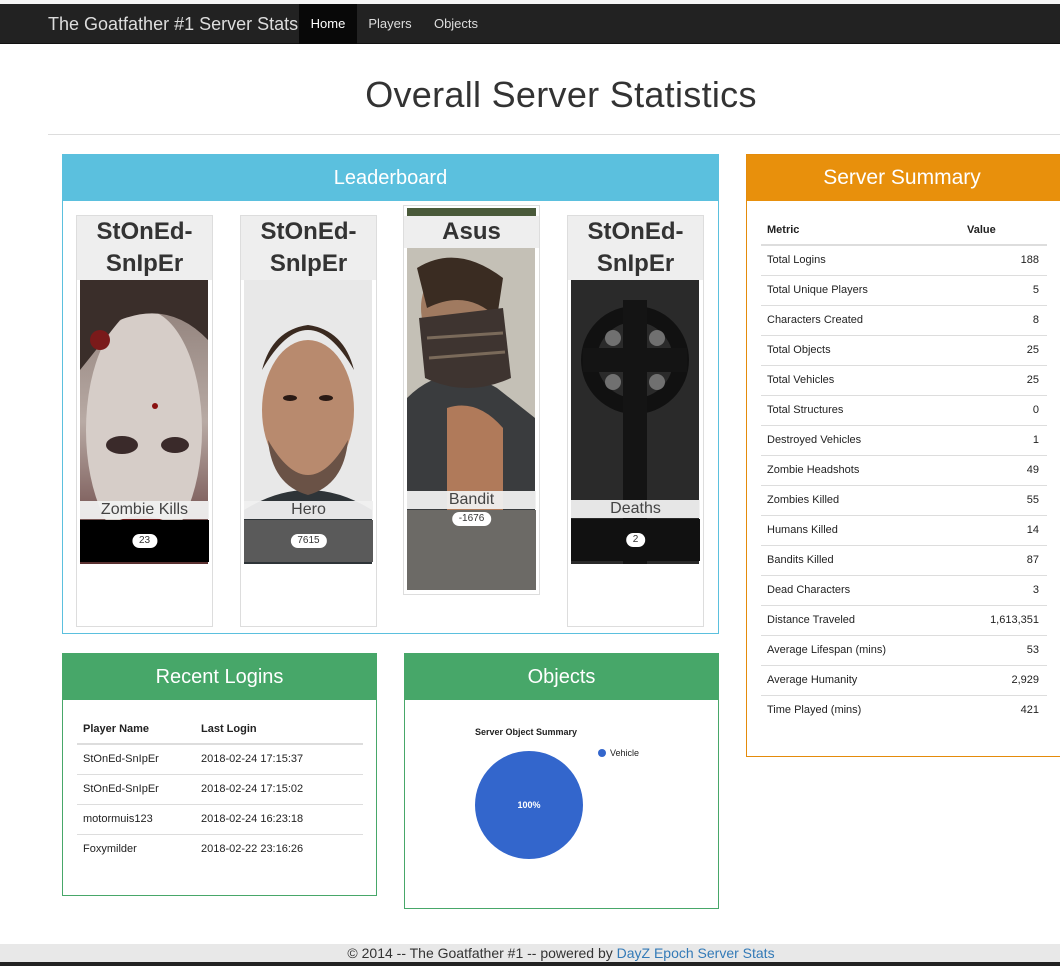  I want to click on nav-home: Home, so click(328, 24).